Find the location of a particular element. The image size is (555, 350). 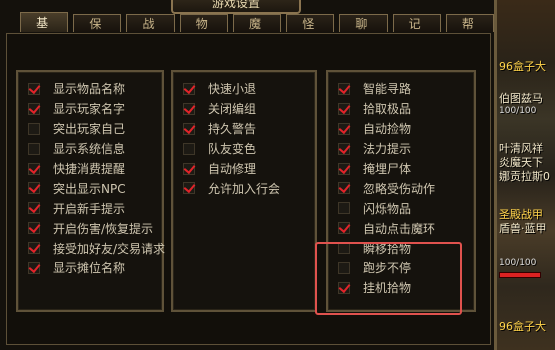

option-row: 队友变色 is located at coordinates (244, 149).